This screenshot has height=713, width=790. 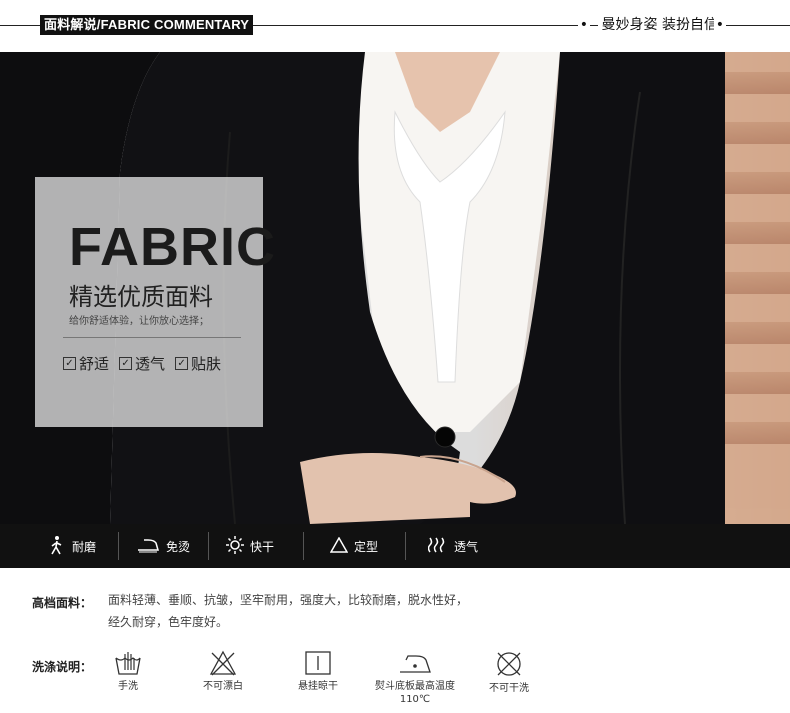 What do you see at coordinates (163, 546) in the screenshot?
I see `feature-no-iron: 免烫` at bounding box center [163, 546].